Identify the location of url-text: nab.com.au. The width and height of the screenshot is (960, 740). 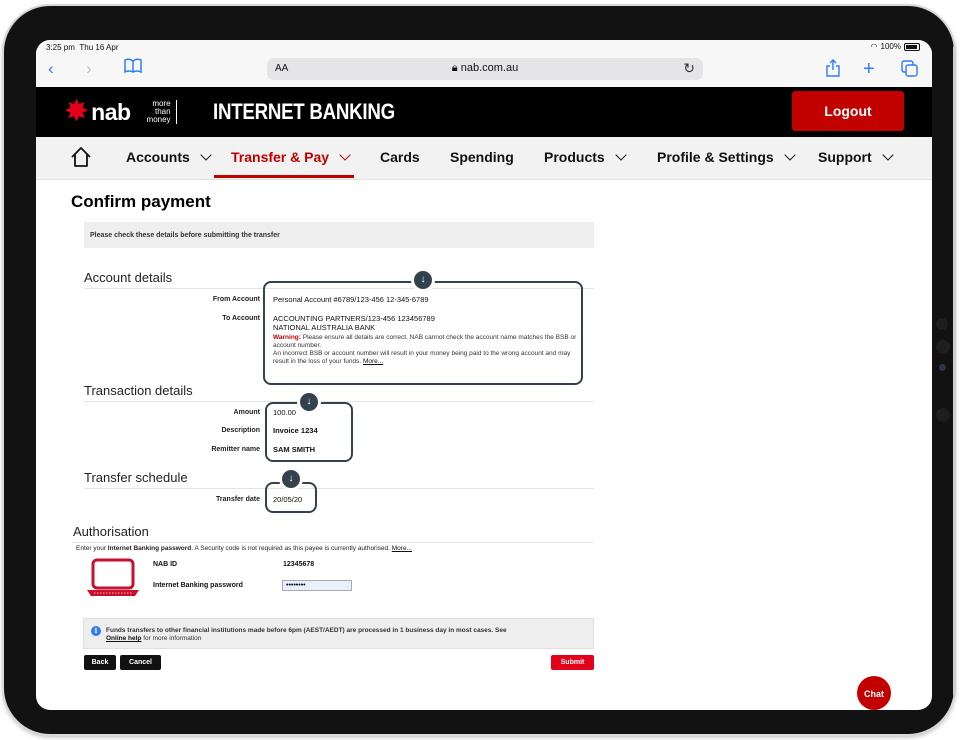
(489, 68).